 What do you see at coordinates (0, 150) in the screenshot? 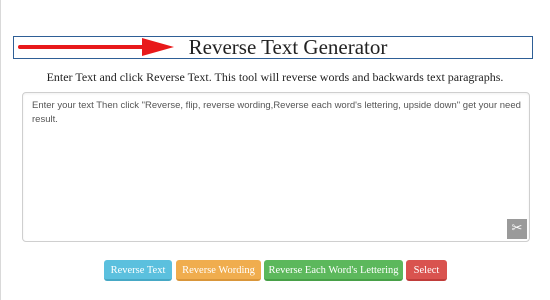
I see `page-left-border` at bounding box center [0, 150].